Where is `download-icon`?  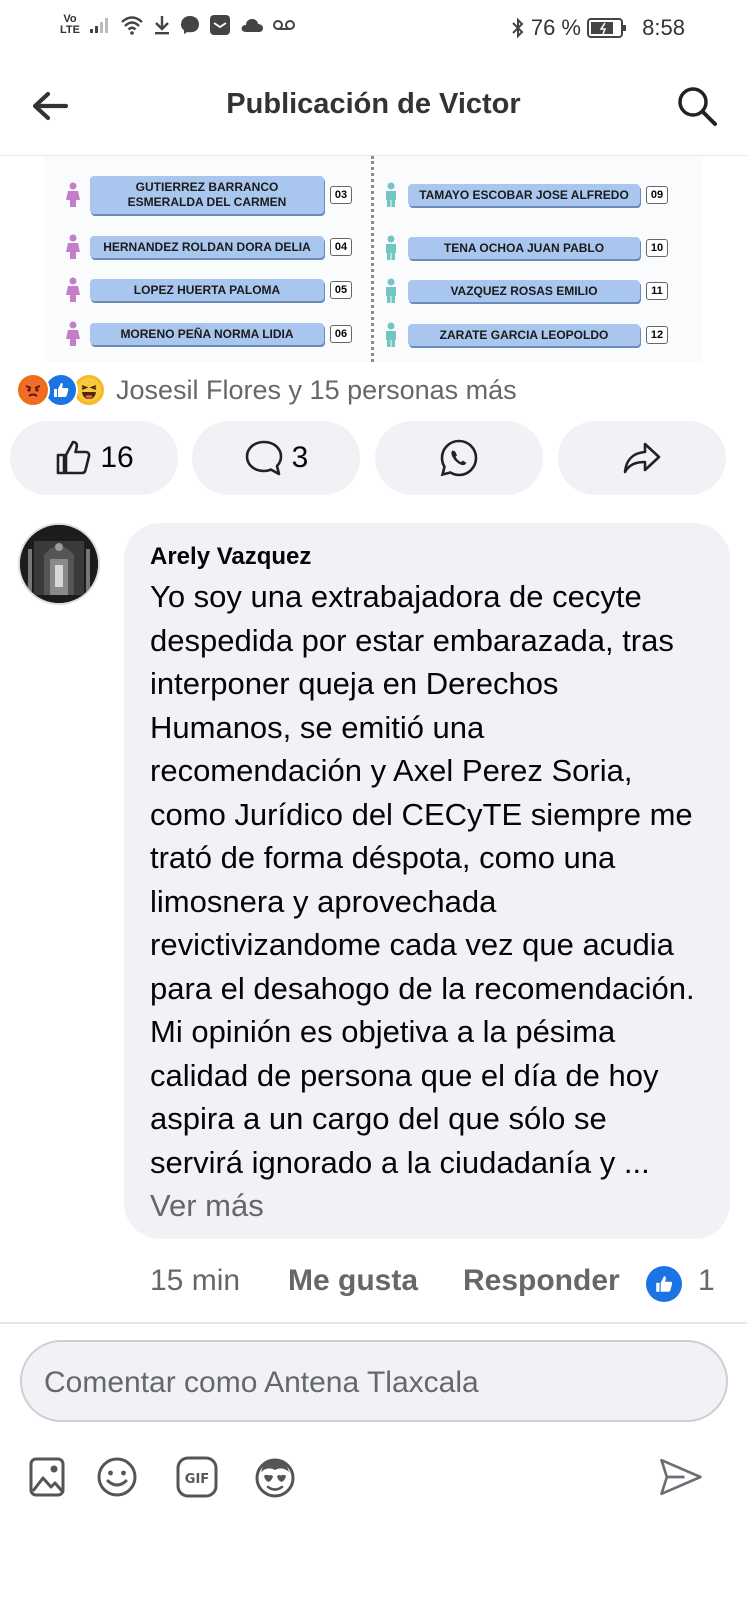
download-icon is located at coordinates (161, 25).